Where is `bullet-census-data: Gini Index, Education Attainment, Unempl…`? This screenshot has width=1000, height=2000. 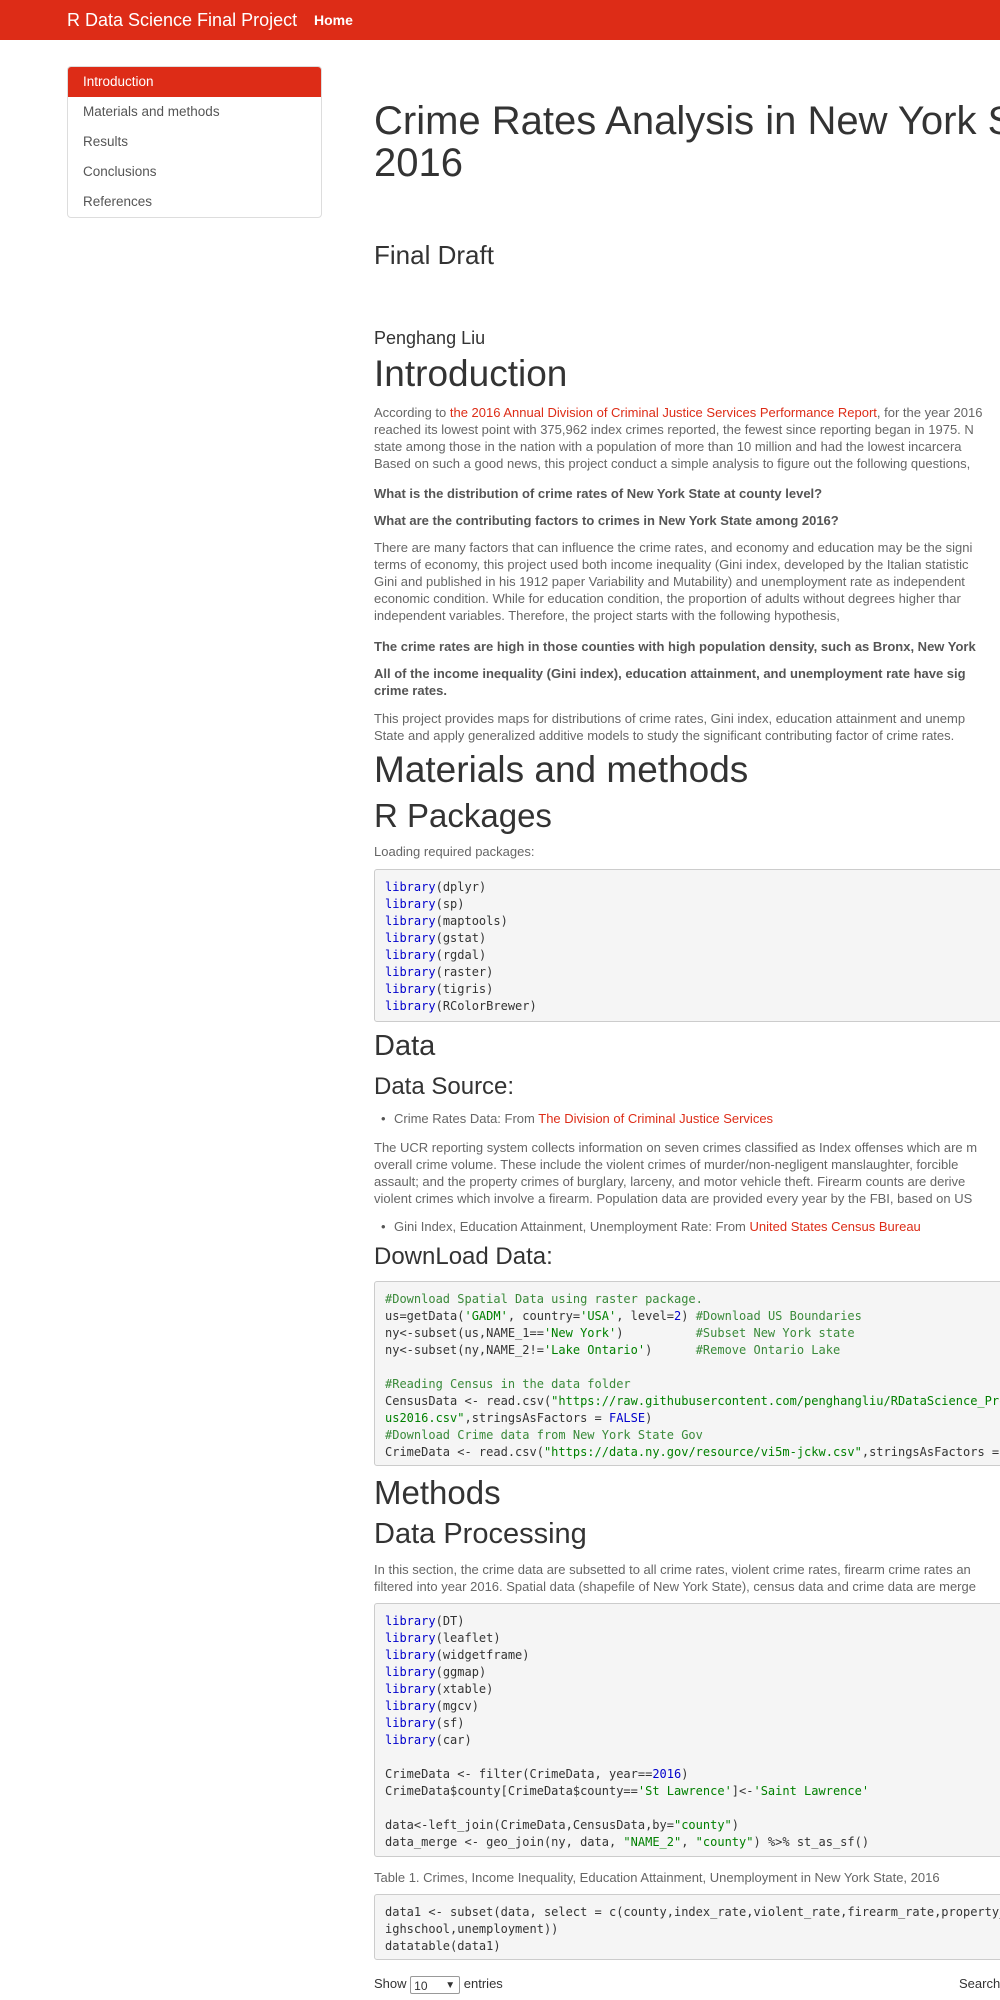
bullet-census-data: Gini Index, Education Attainment, Unempl… is located at coordinates (651, 1226).